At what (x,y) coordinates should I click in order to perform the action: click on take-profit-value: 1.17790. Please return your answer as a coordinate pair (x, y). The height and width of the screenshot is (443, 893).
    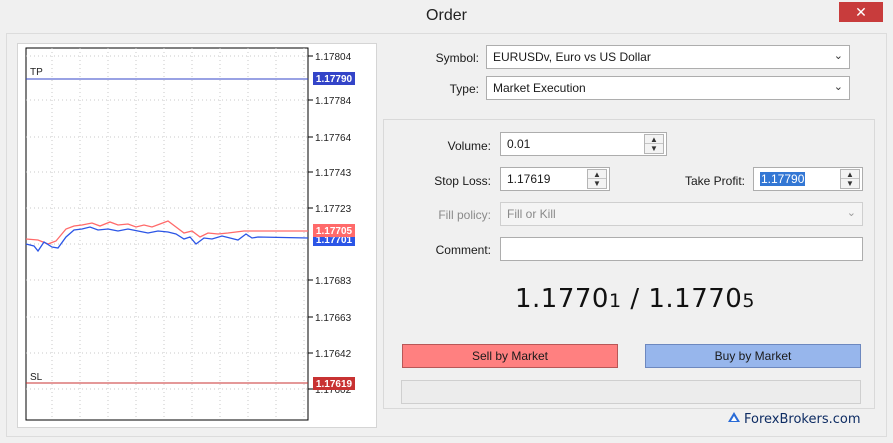
    Looking at the image, I should click on (783, 179).